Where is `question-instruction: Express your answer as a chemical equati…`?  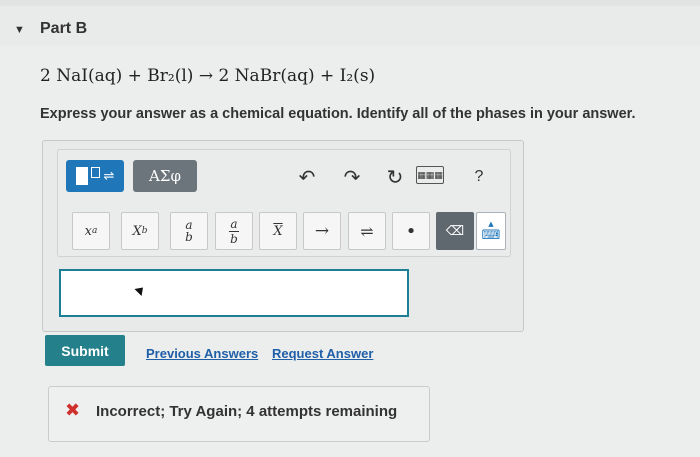
question-instruction: Express your answer as a chemical equati… is located at coordinates (338, 114).